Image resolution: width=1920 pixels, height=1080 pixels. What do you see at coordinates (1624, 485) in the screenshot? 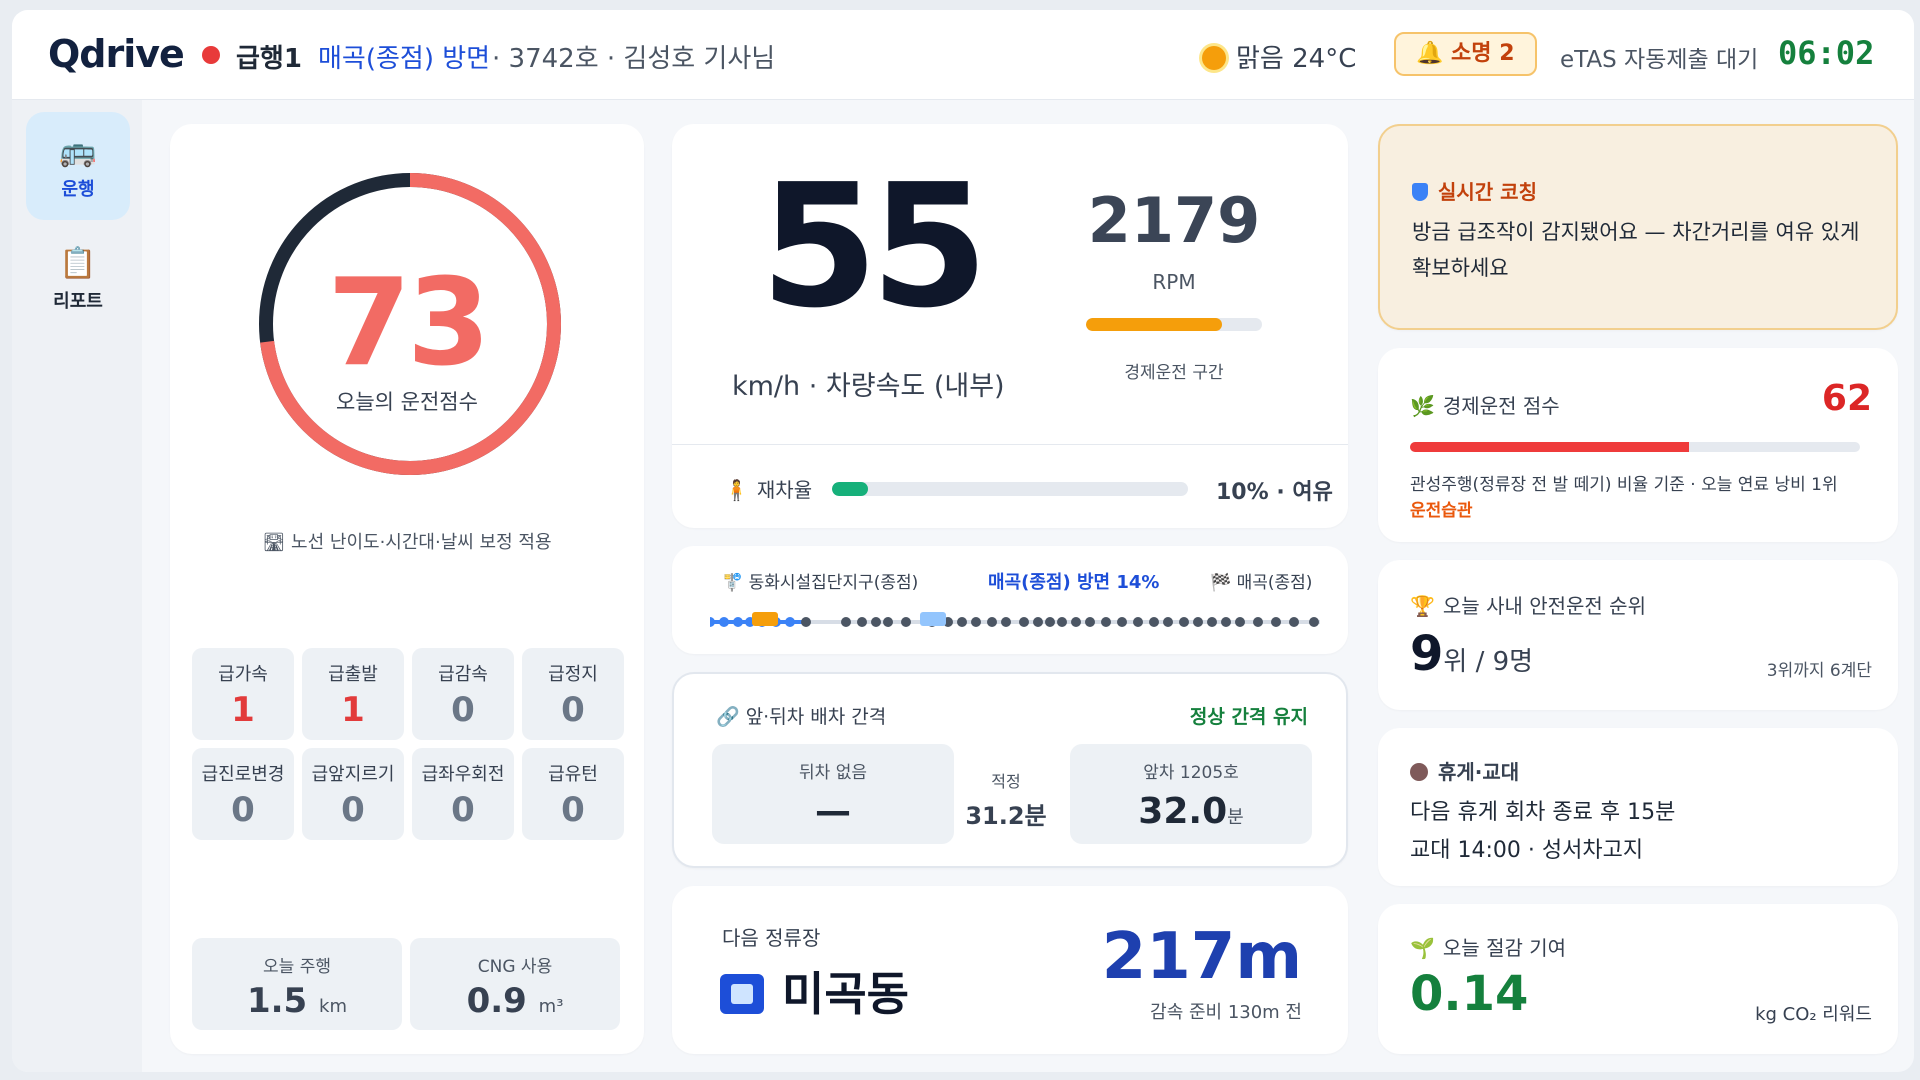
I see `eco-description: 관성주행(정류장 전 발 떼기) 비율 기준 · 오늘 연료 낭비 1위` at bounding box center [1624, 485].